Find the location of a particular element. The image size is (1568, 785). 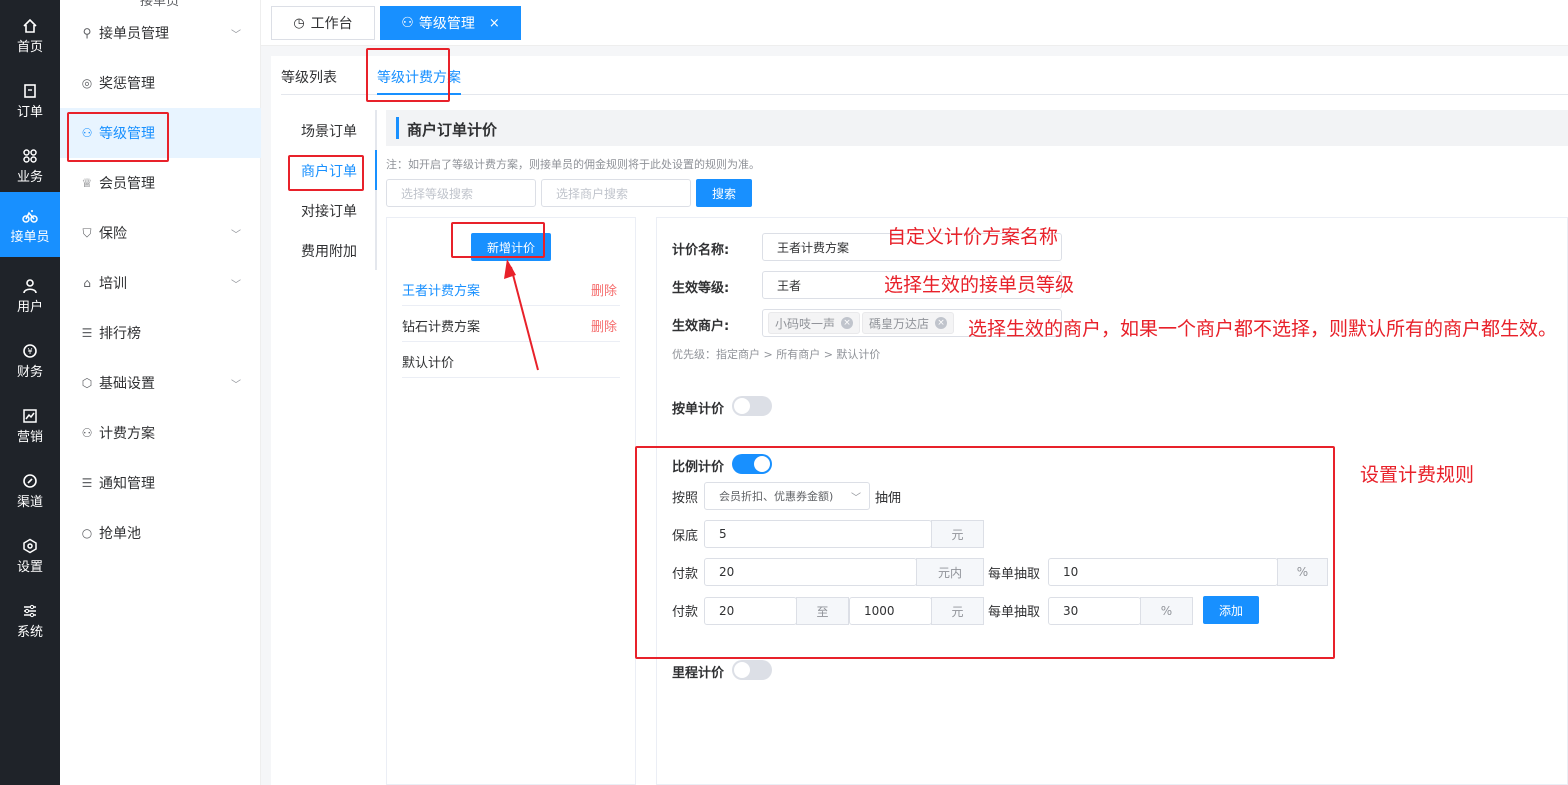

merchant-tag: 碼皇万达店 × is located at coordinates (908, 323).